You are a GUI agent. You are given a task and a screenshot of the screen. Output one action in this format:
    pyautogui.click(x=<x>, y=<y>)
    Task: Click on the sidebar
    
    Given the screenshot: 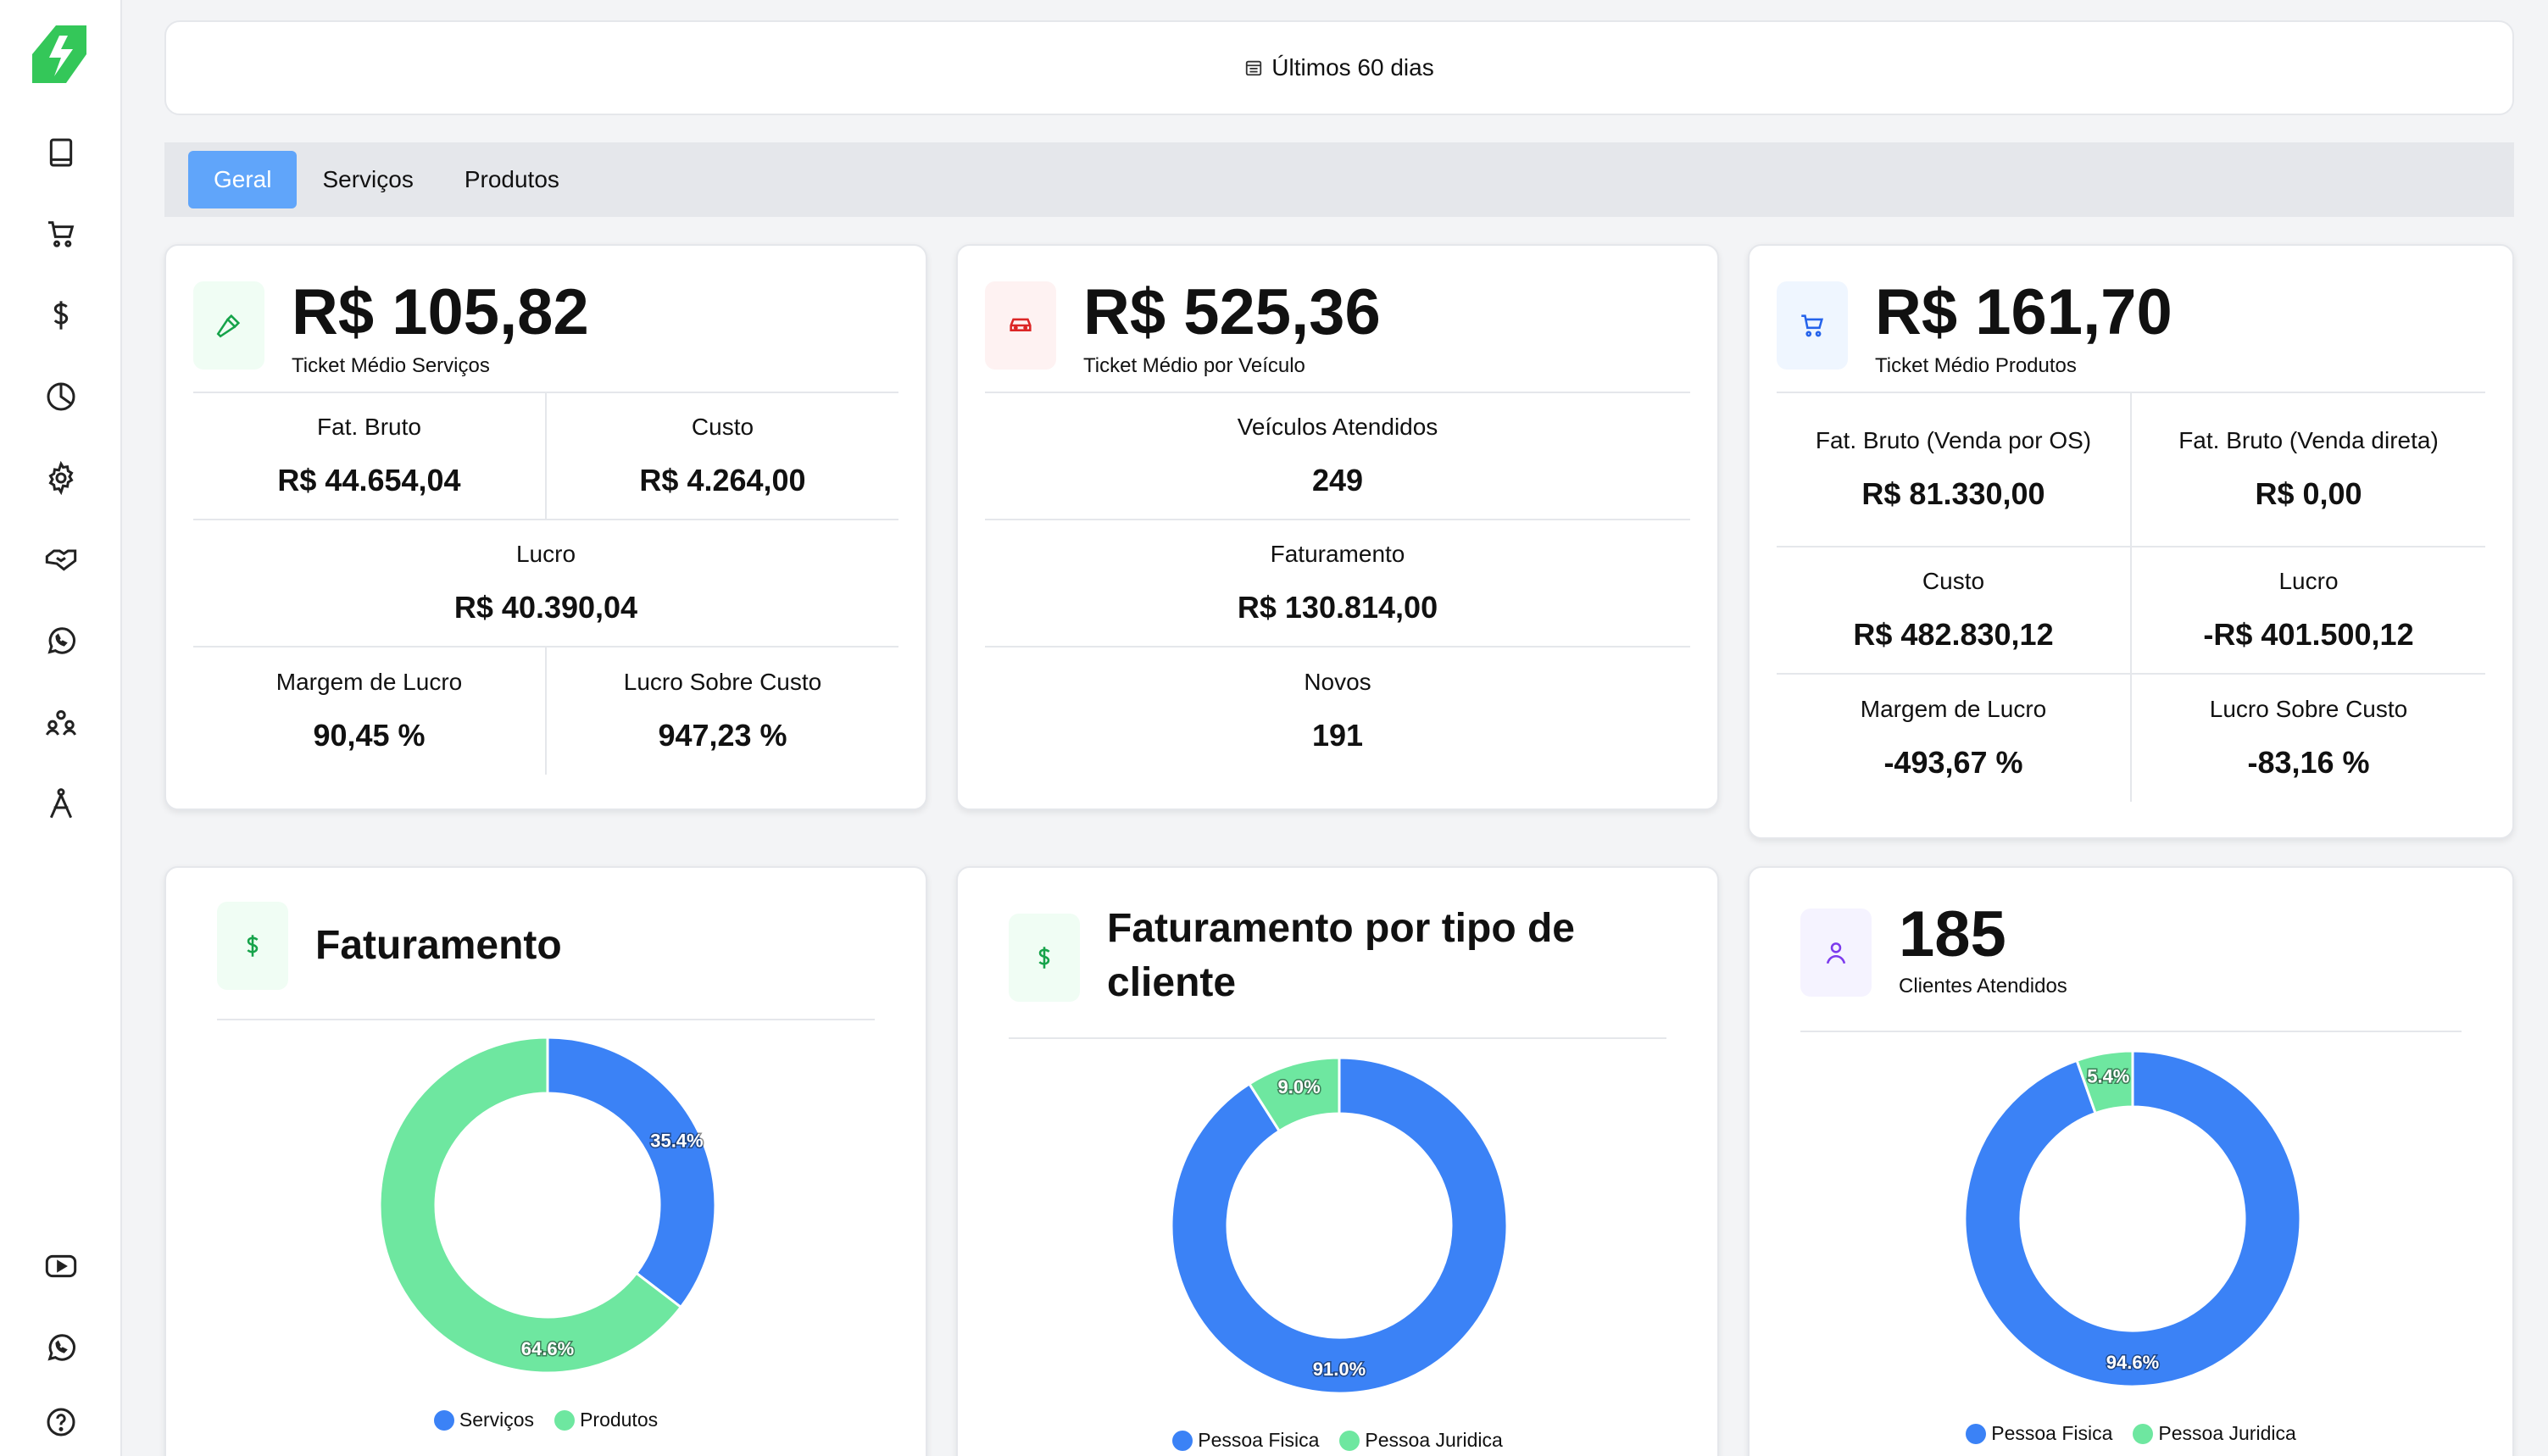 What is the action you would take?
    pyautogui.click(x=61, y=728)
    